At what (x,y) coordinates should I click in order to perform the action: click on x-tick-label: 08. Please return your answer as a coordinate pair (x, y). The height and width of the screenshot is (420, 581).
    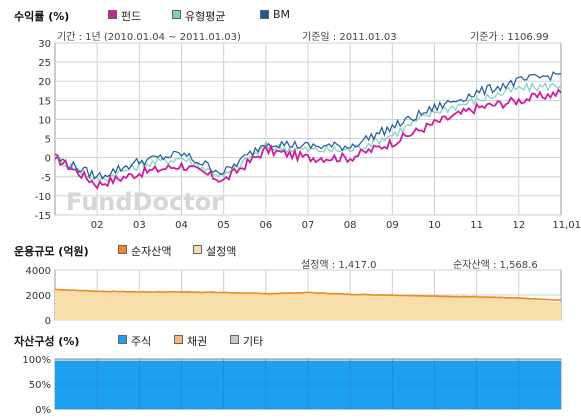
    Looking at the image, I should click on (350, 225).